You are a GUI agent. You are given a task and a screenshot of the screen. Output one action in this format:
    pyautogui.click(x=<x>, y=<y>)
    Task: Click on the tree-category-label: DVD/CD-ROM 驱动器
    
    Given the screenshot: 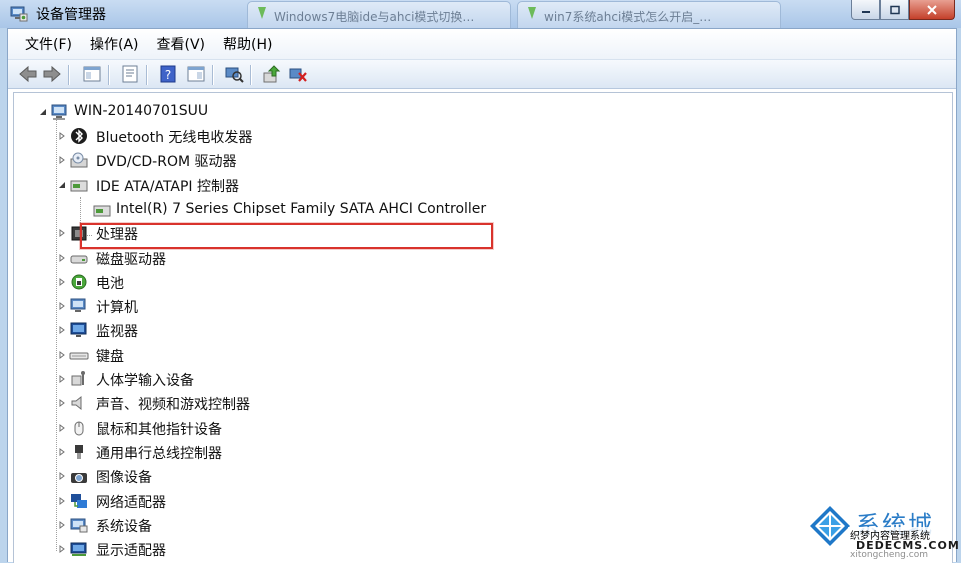 What is the action you would take?
    pyautogui.click(x=166, y=162)
    